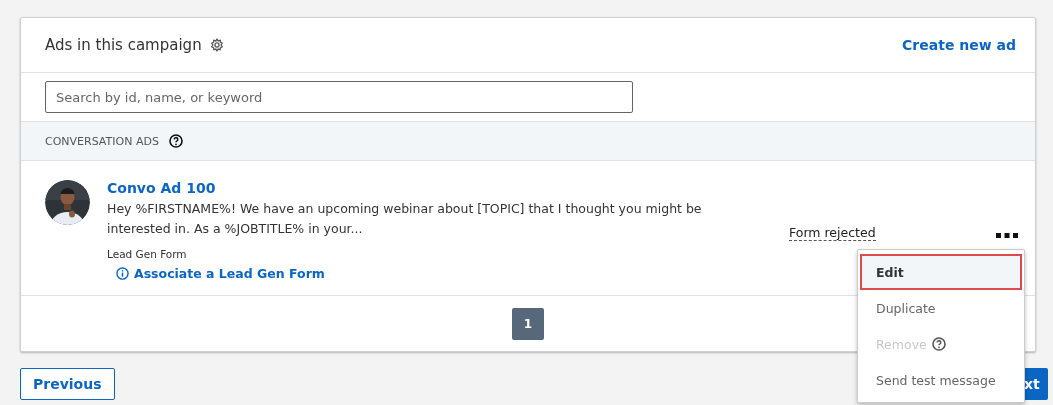  Describe the element at coordinates (421, 273) in the screenshot. I see `associate-form-link: Associate a Lead Gen Form` at that location.